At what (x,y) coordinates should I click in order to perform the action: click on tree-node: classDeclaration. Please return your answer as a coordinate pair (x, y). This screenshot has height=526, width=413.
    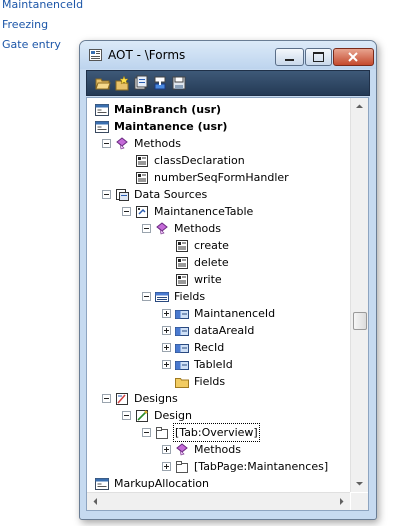
    Looking at the image, I should click on (218, 160).